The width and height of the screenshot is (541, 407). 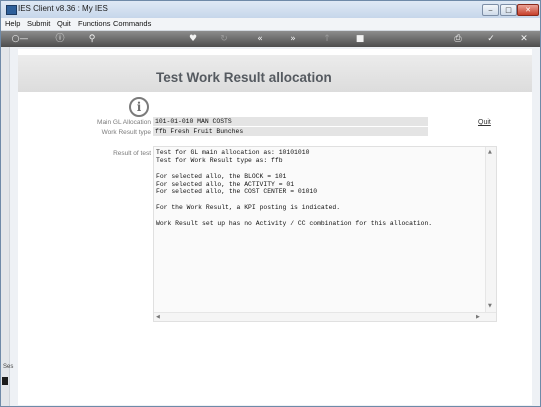 What do you see at coordinates (12, 23) in the screenshot?
I see `menu-help: Help` at bounding box center [12, 23].